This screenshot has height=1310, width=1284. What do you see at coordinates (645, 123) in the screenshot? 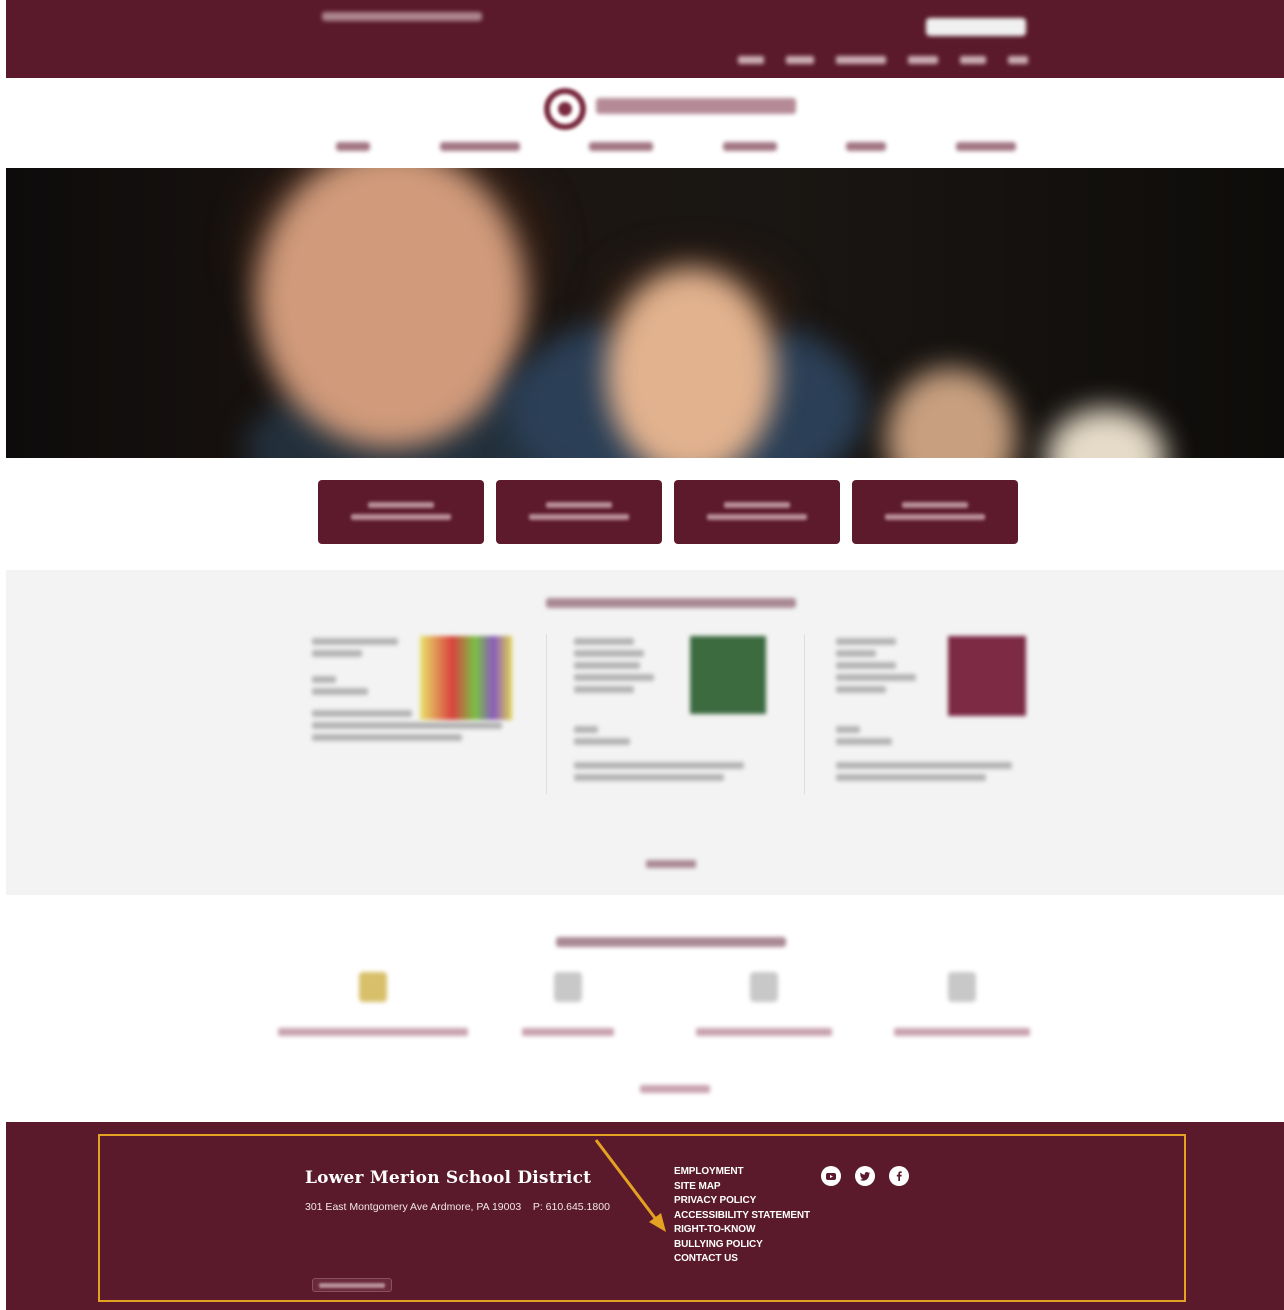
I see `site-header` at bounding box center [645, 123].